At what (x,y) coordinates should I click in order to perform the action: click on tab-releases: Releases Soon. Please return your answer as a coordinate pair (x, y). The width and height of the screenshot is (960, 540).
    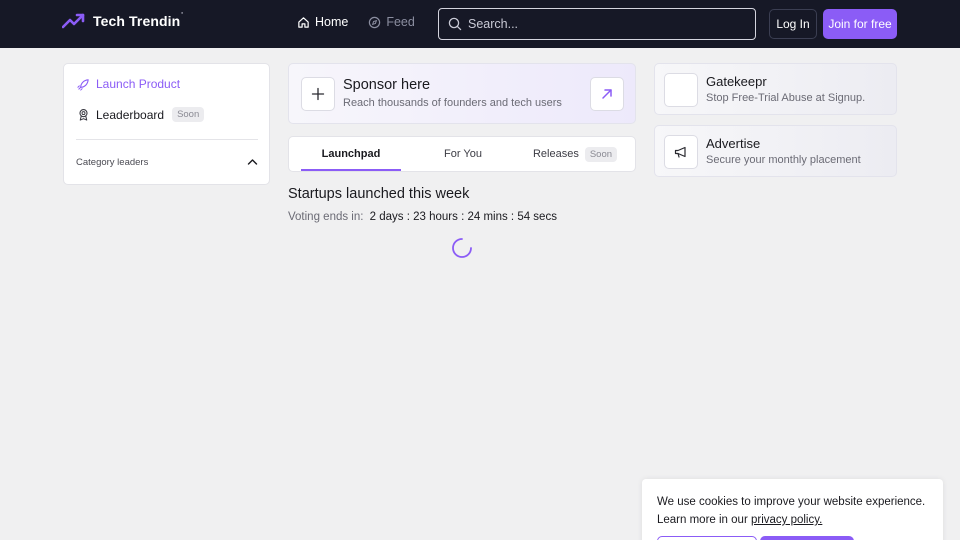
    Looking at the image, I should click on (575, 154).